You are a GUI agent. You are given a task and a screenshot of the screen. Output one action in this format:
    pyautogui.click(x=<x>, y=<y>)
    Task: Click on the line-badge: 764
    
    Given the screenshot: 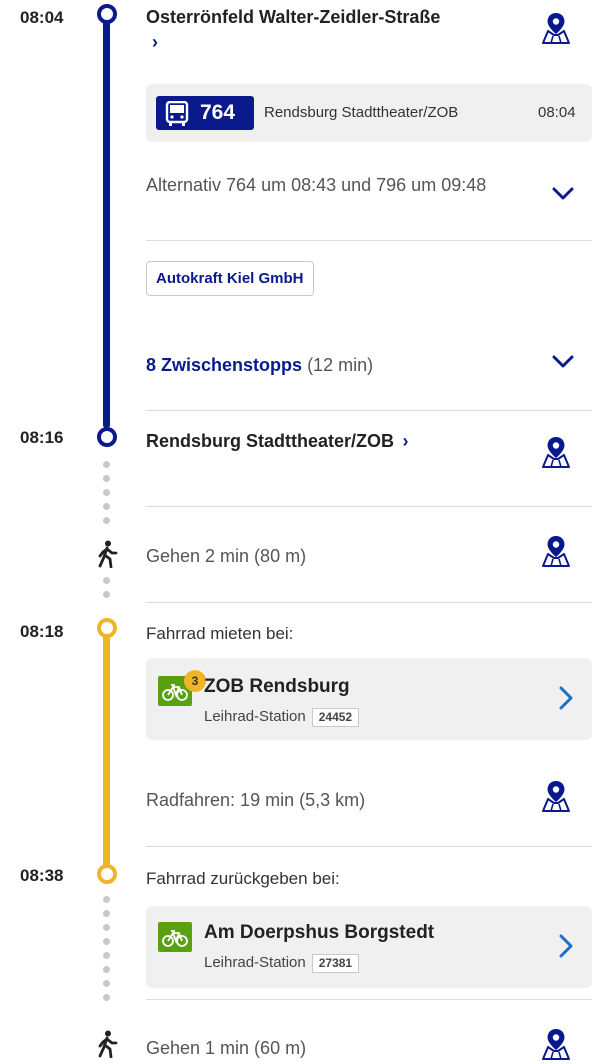 What is the action you would take?
    pyautogui.click(x=205, y=113)
    